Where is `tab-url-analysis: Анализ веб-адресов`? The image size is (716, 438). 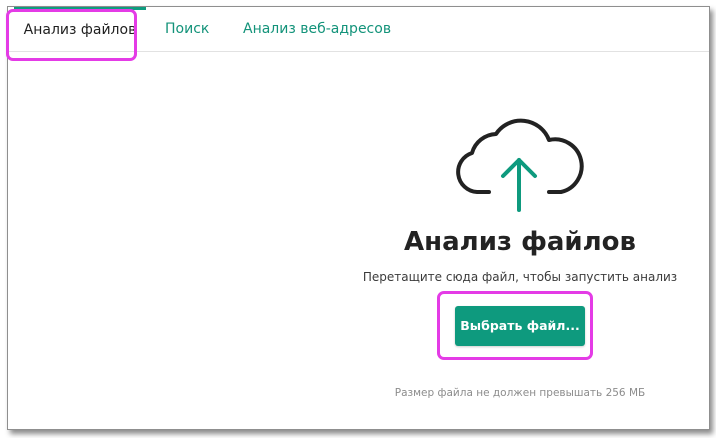
tab-url-analysis: Анализ веб-адресов is located at coordinates (317, 29).